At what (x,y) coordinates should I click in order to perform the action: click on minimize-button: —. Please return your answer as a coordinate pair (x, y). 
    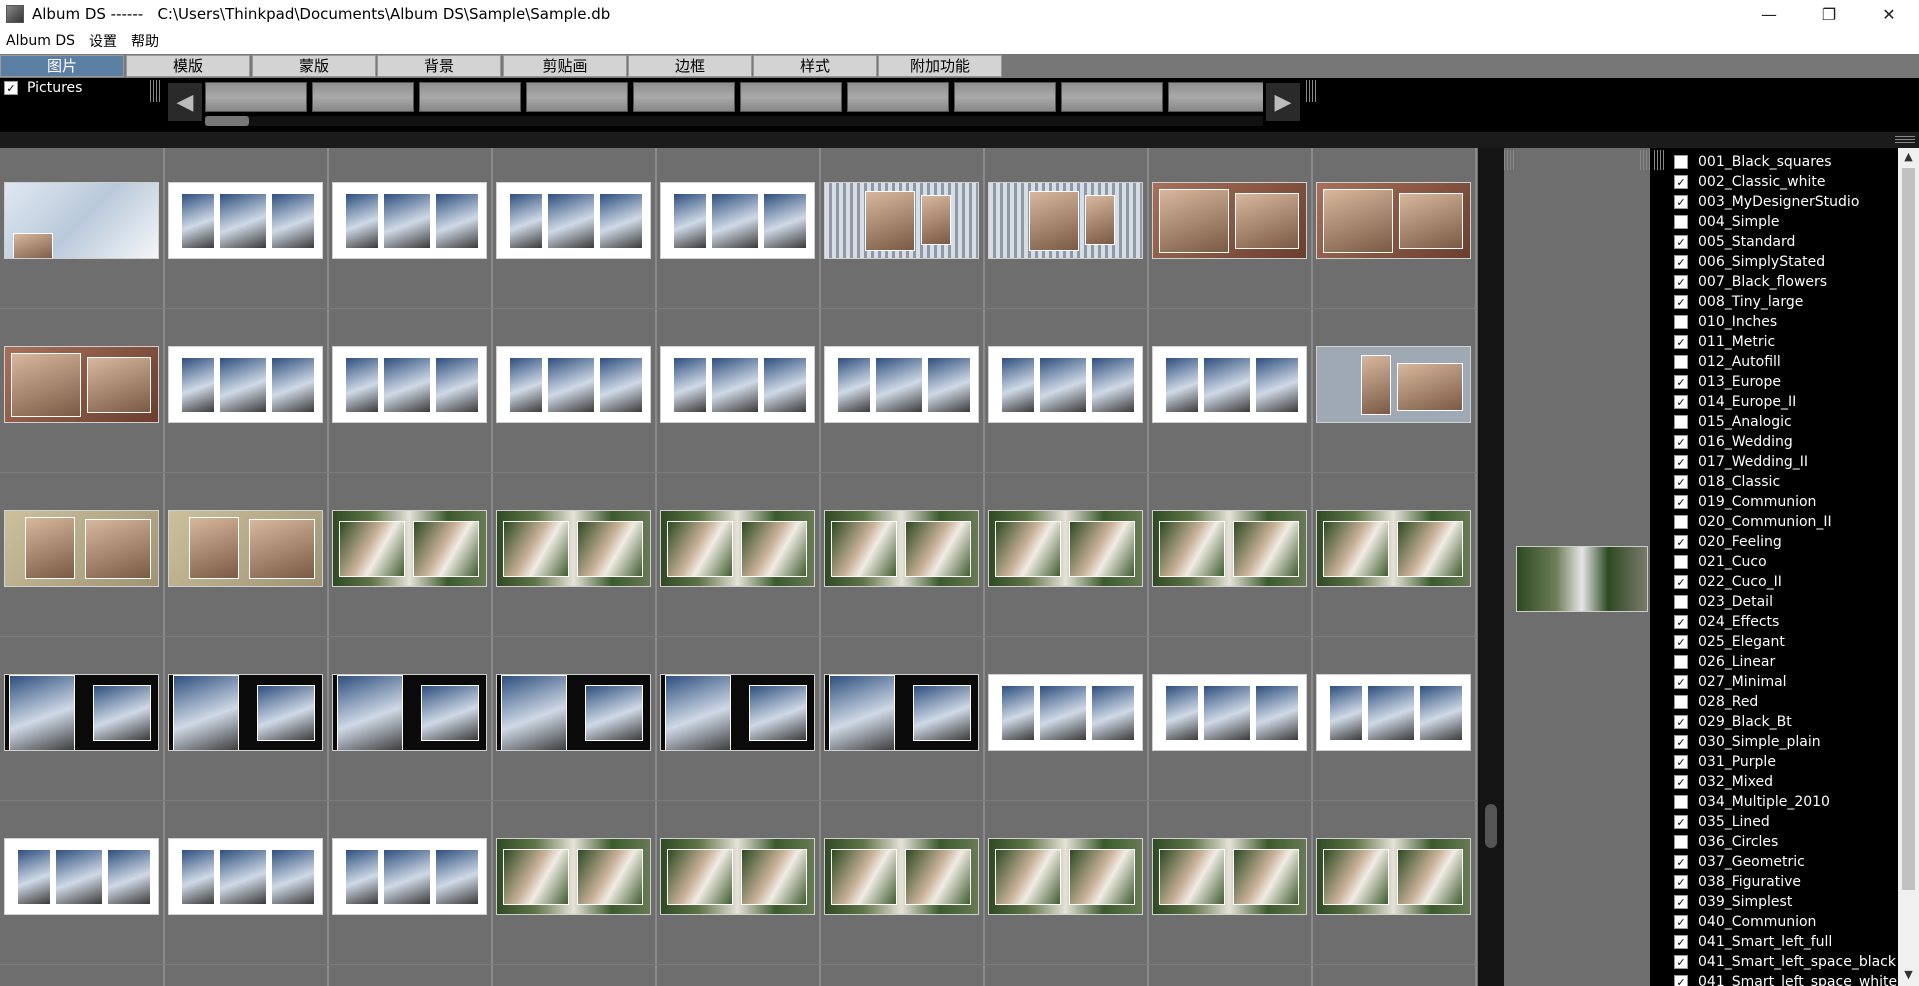
    Looking at the image, I should click on (1769, 14).